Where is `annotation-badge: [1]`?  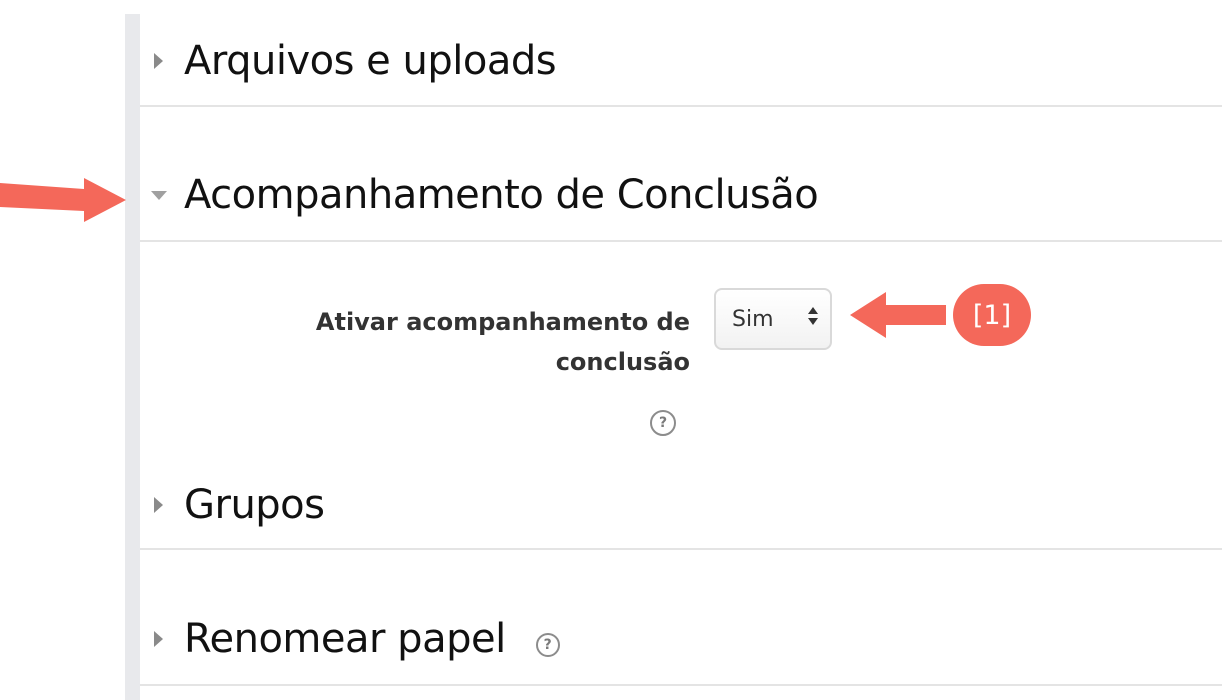
annotation-badge: [1] is located at coordinates (992, 315).